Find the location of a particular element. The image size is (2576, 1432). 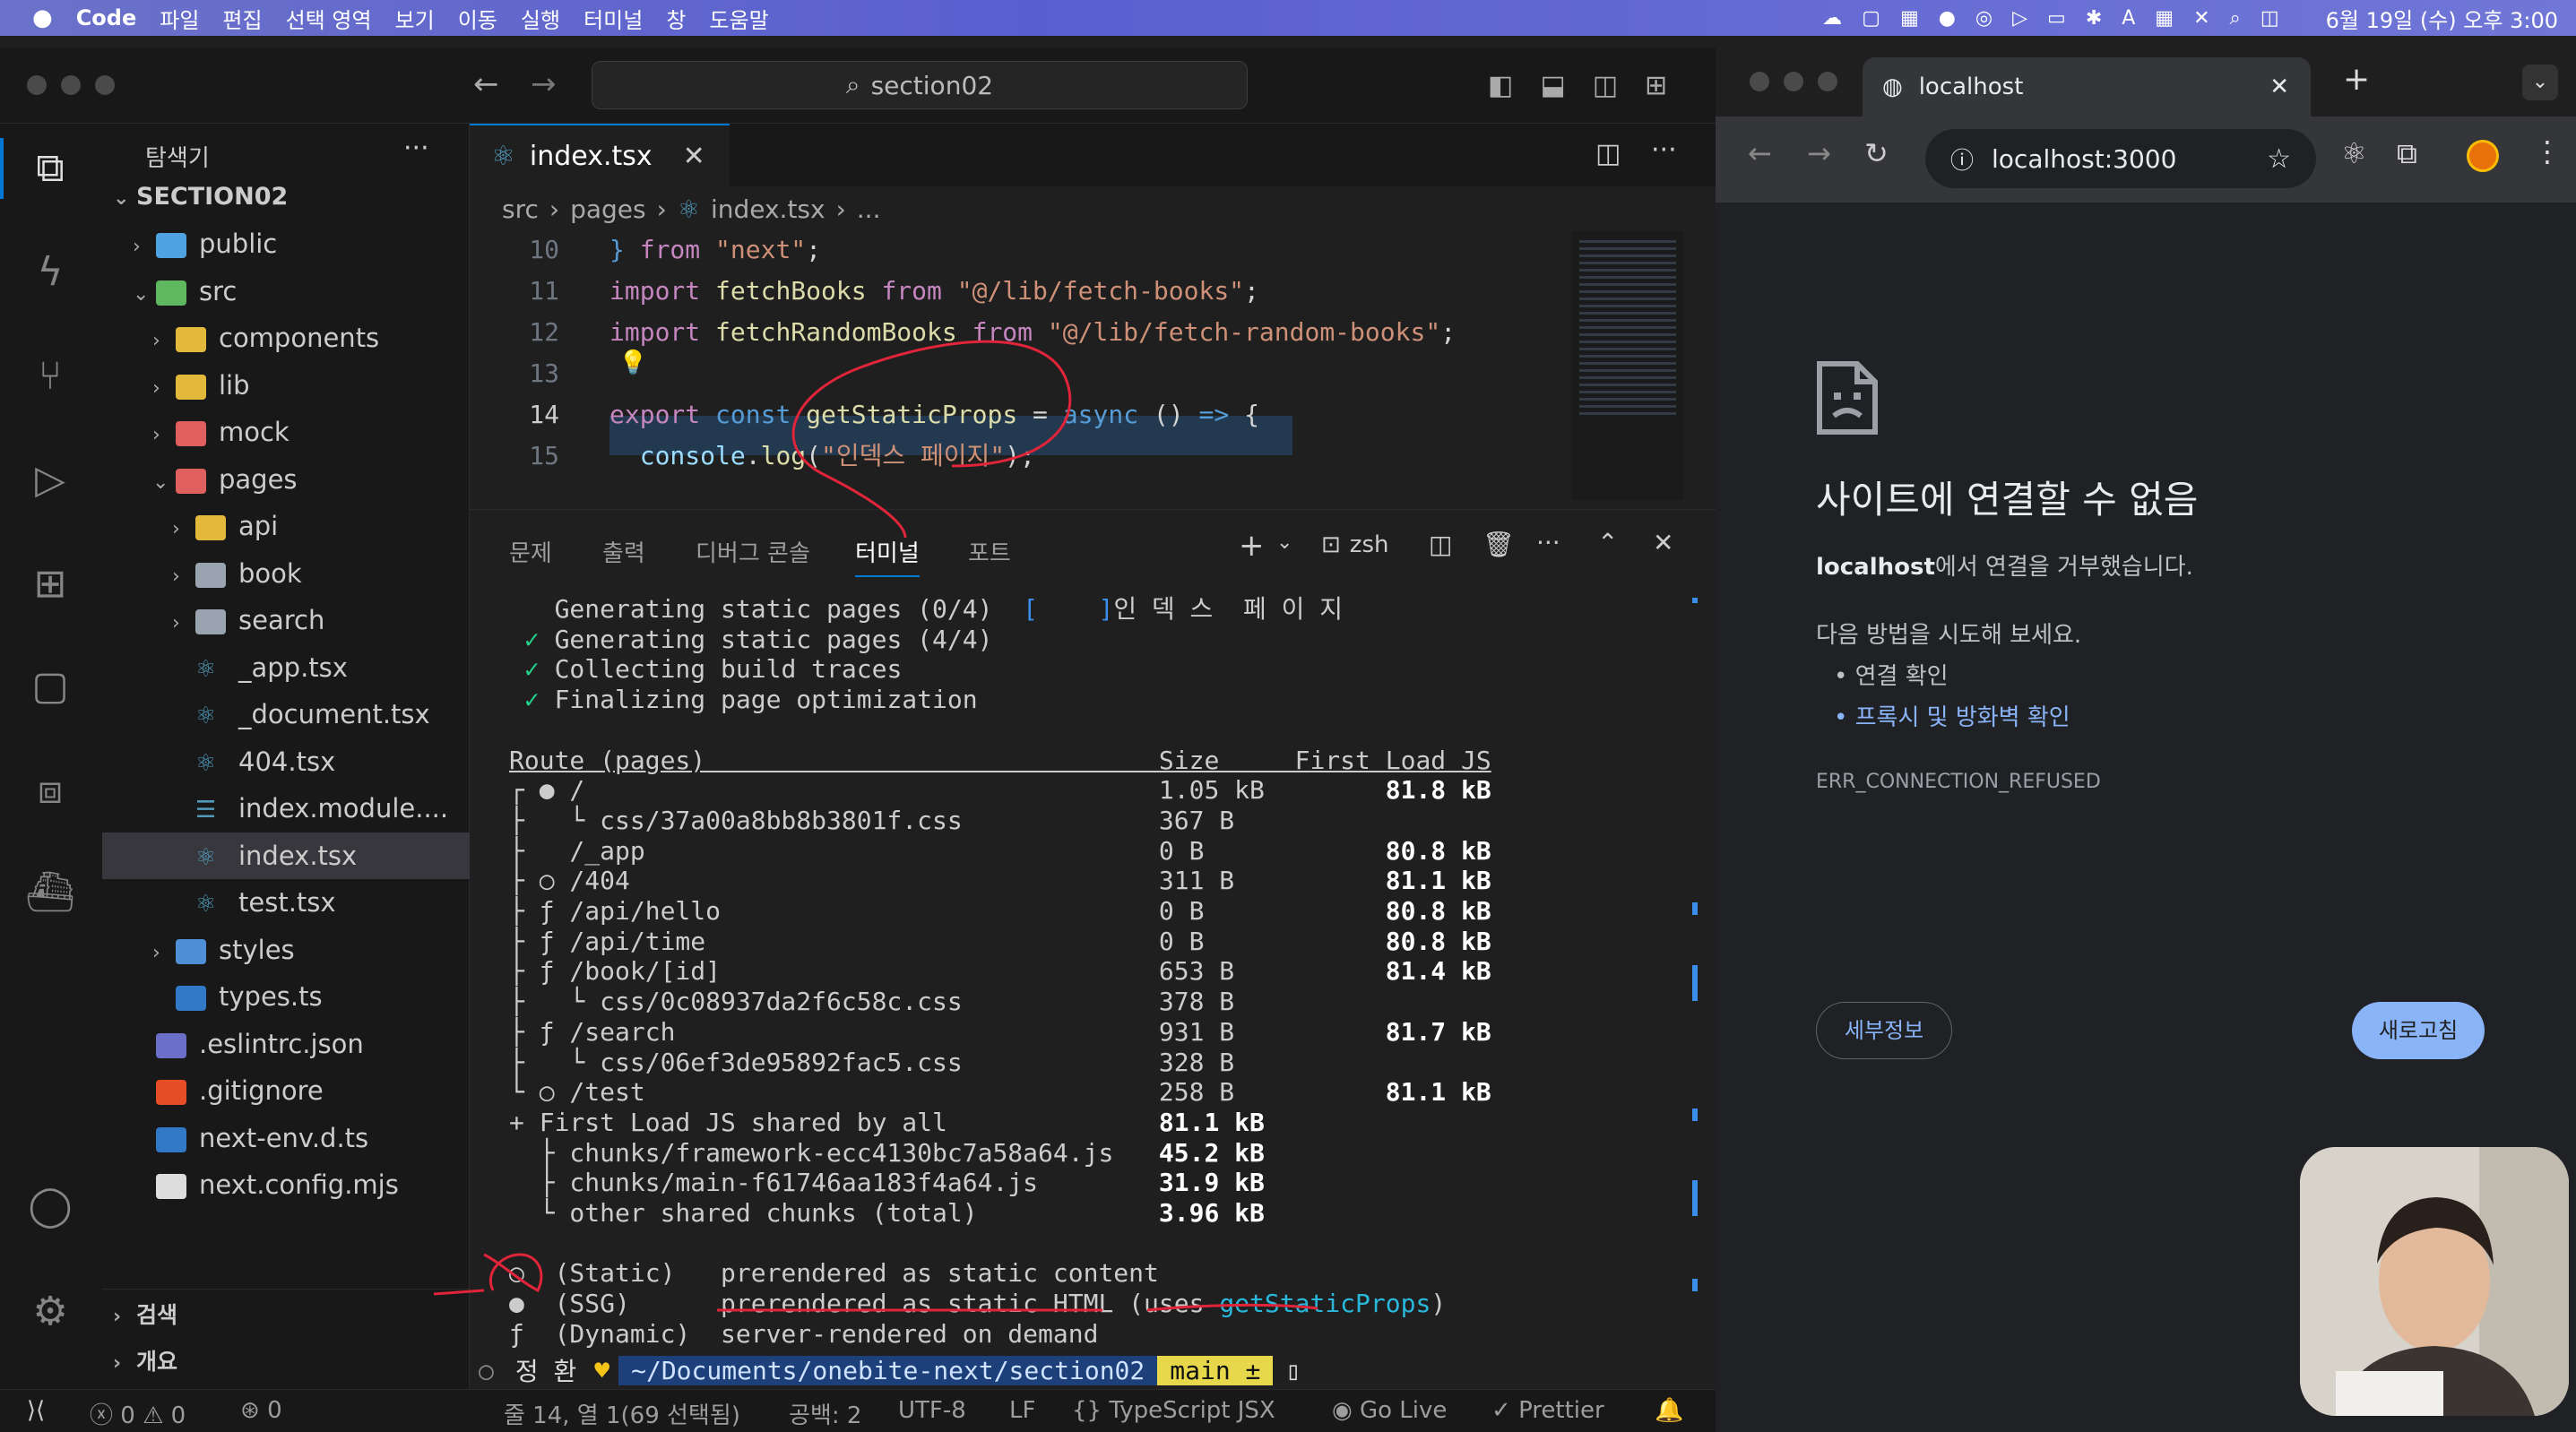

menu-item: 창 is located at coordinates (676, 18).